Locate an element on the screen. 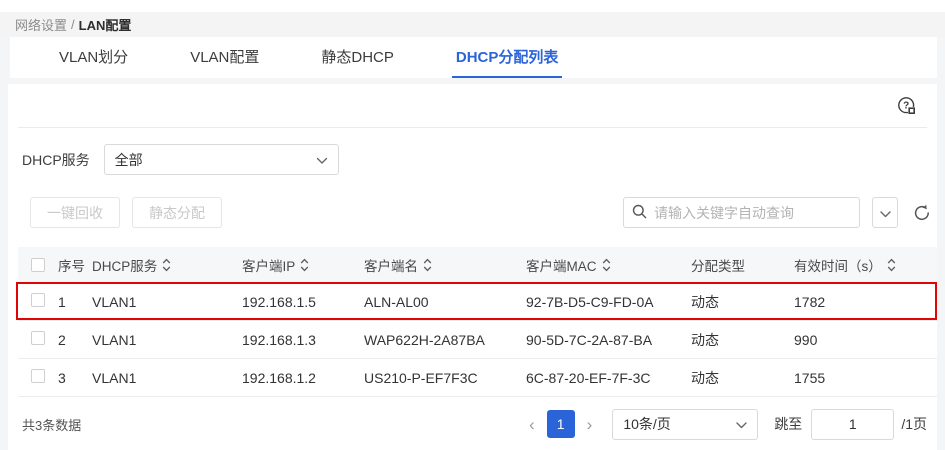  breadcrumb-current: LAN配置 is located at coordinates (105, 25).